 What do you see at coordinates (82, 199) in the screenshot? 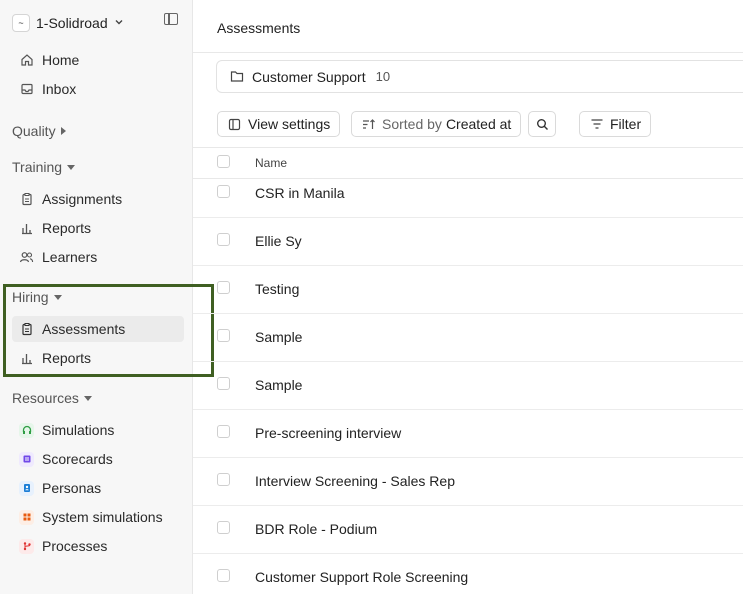
I see `sidebar-item-label: Assignments` at bounding box center [82, 199].